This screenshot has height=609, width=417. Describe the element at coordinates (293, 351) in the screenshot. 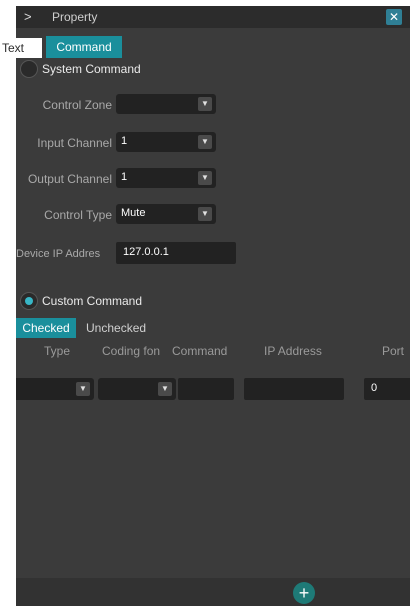

I see `column-header-ip: IP Address` at that location.